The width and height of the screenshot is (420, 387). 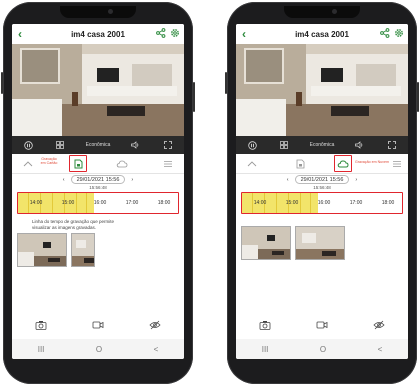 What do you see at coordinates (372, 162) in the screenshot?
I see `cloud-mode-label: Gravação em Nuvem` at bounding box center [372, 162].